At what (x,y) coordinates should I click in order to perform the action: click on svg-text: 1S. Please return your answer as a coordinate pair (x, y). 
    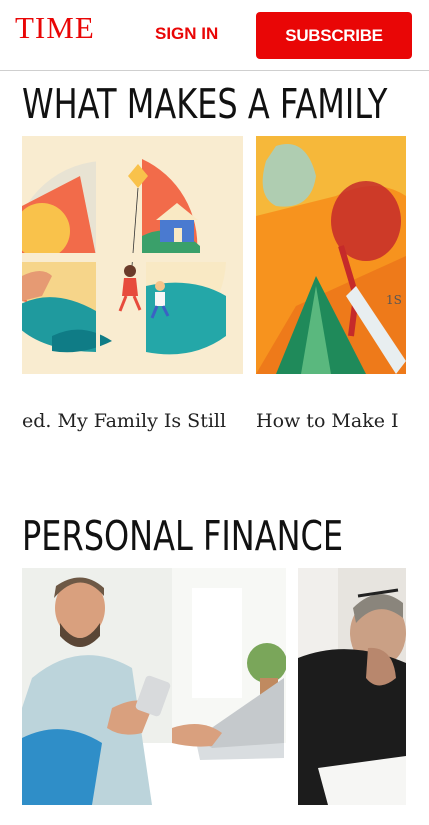
    Looking at the image, I should click on (394, 300).